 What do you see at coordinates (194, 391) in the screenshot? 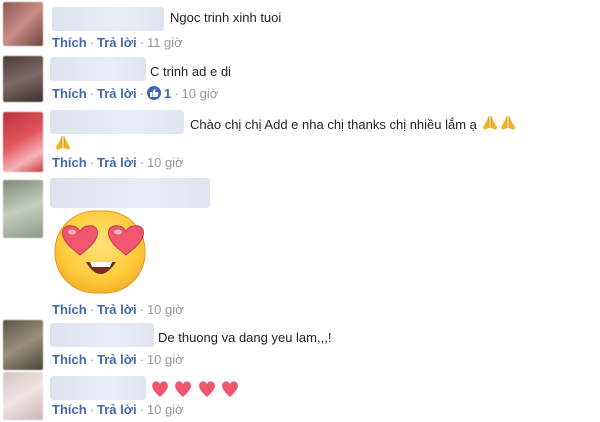
I see `hearts-emoji-row` at bounding box center [194, 391].